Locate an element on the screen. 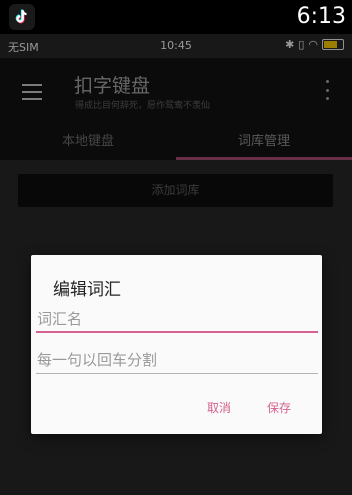 The height and width of the screenshot is (495, 352). vocabulary-content-placeholder: 每一句以回车分割 is located at coordinates (97, 360).